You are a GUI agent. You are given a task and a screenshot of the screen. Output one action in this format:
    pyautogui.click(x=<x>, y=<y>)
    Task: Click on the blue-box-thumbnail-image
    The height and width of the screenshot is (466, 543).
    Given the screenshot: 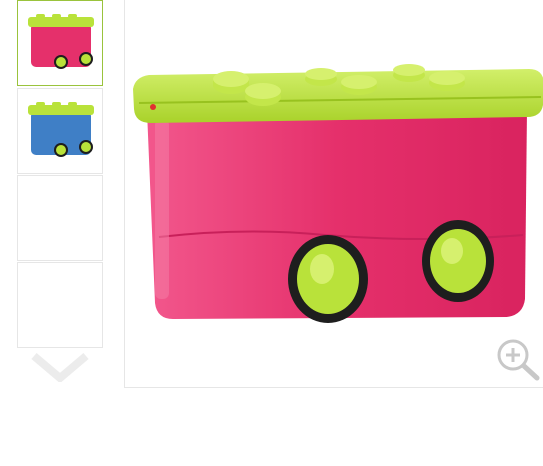 What is the action you would take?
    pyautogui.click(x=61, y=129)
    